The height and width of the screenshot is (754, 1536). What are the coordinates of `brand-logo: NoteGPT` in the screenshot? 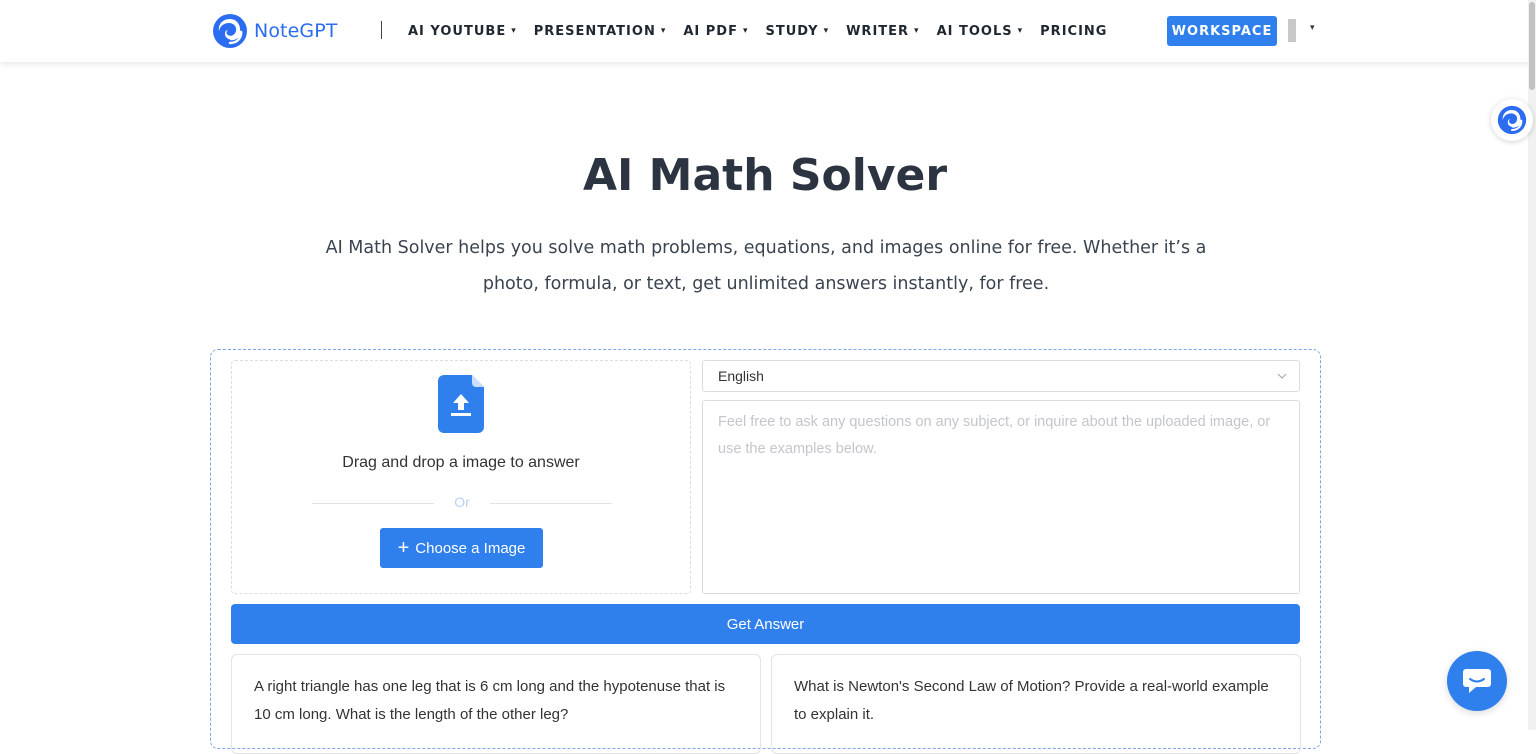 It's located at (274, 31).